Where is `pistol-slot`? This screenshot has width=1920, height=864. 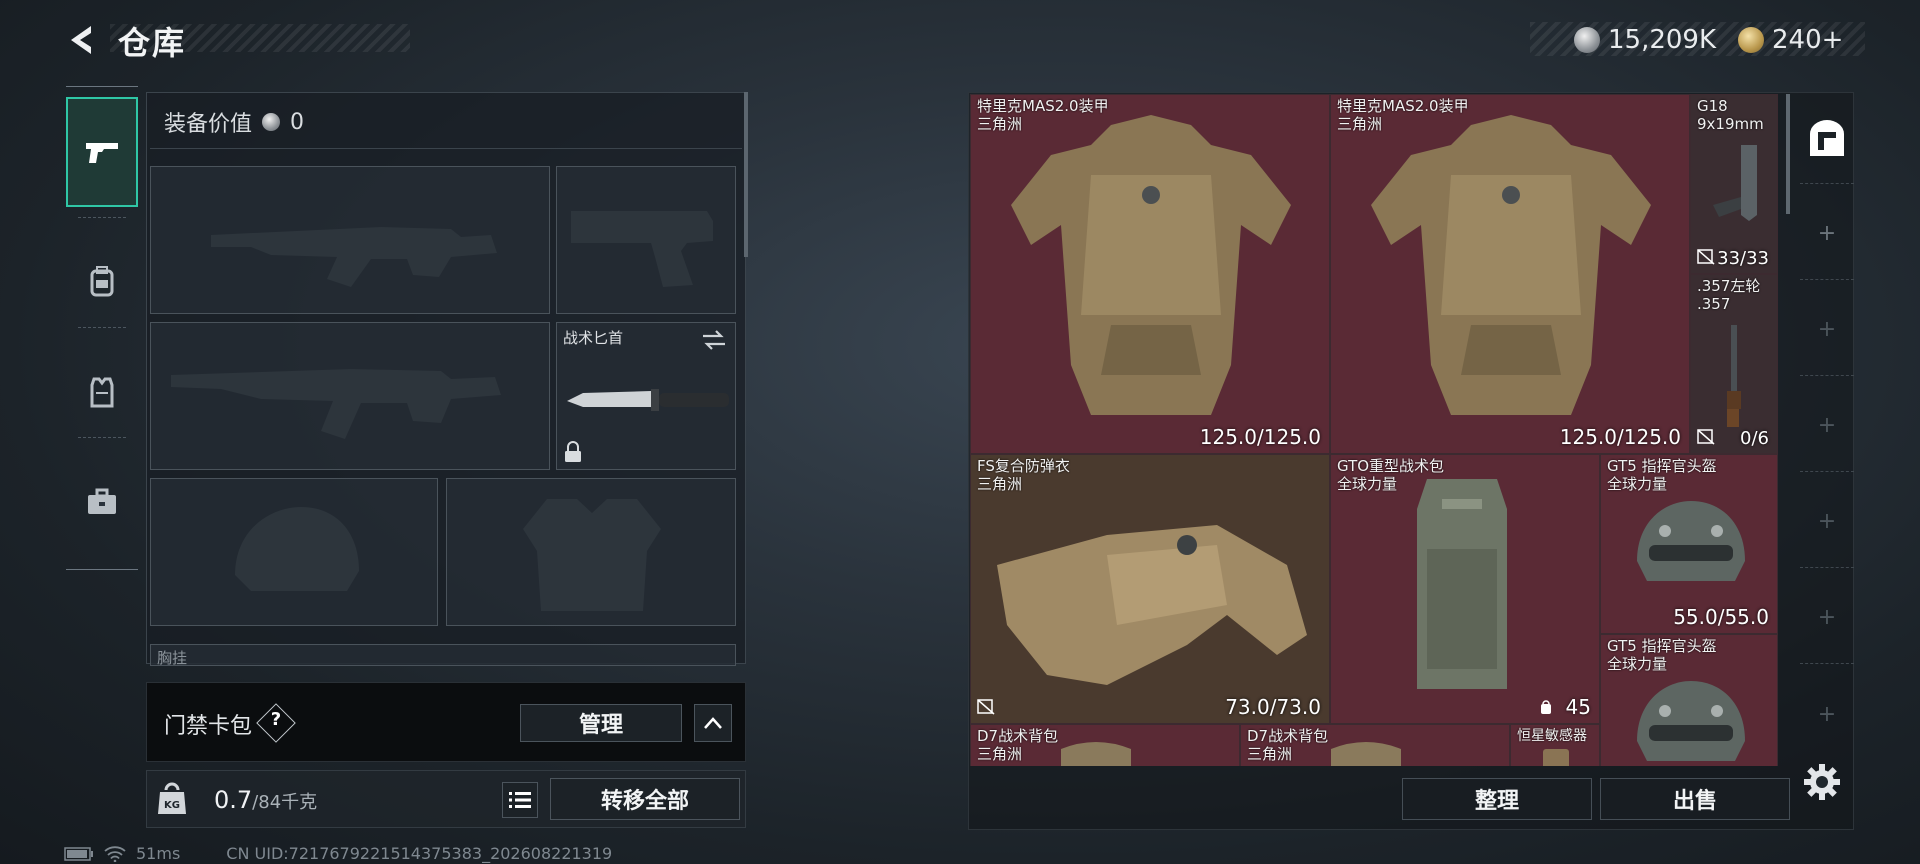
pistol-slot is located at coordinates (646, 240).